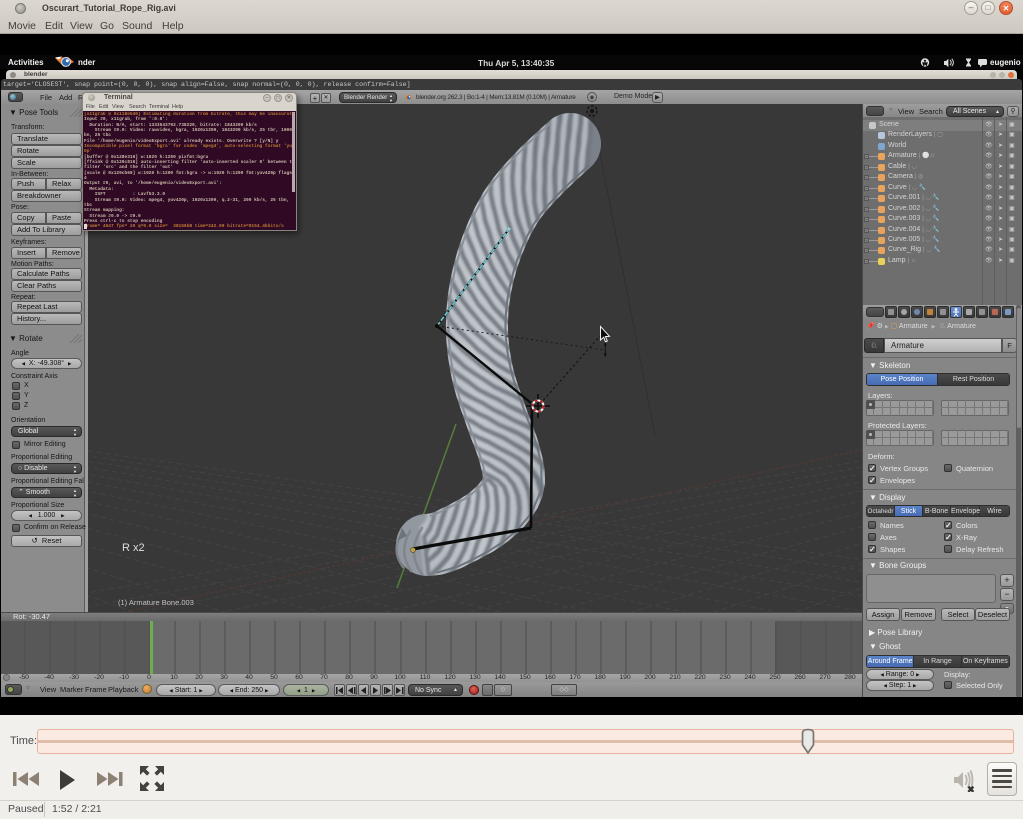 Image resolution: width=1023 pixels, height=819 pixels. I want to click on svg-text: R x2, so click(133, 548).